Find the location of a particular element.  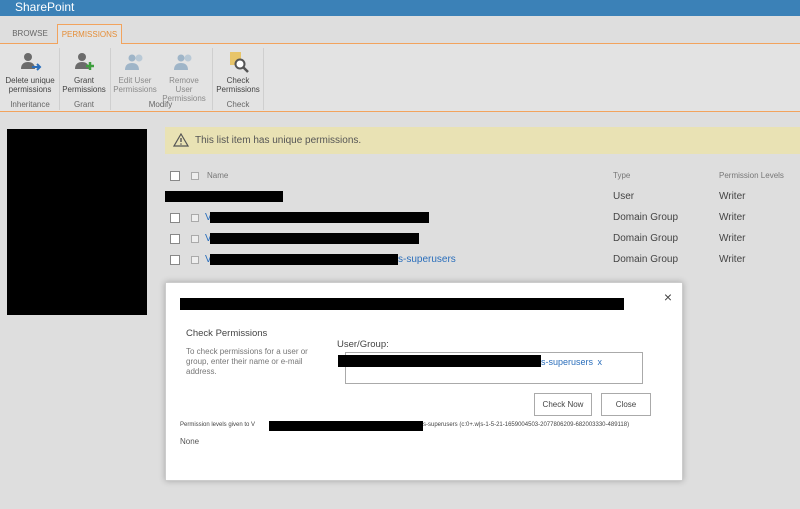

column-header-type: Type is located at coordinates (621, 176).